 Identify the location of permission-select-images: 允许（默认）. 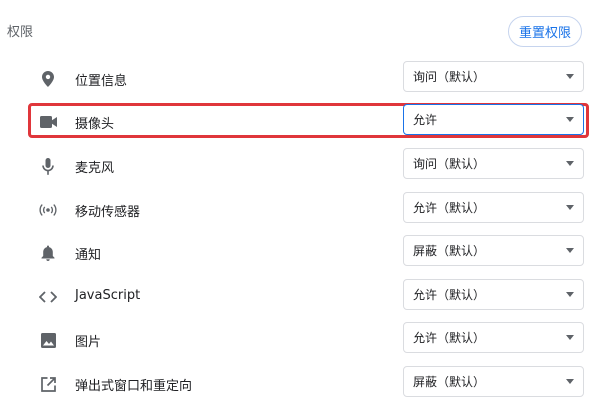
(493, 337).